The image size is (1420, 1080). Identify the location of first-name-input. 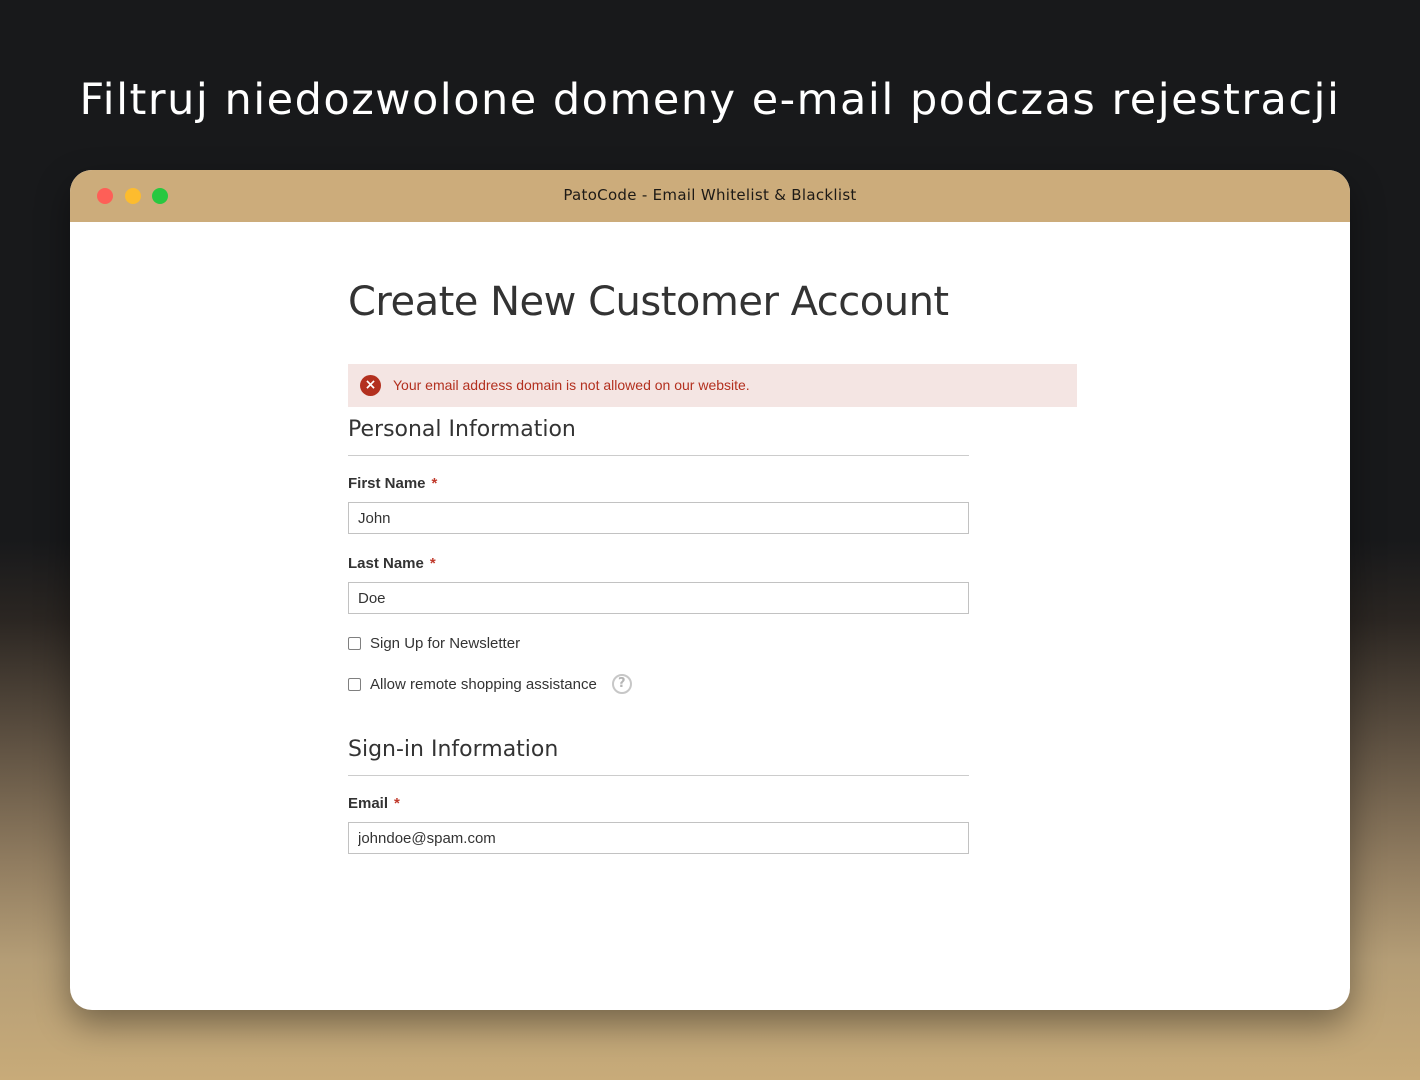
(658, 518).